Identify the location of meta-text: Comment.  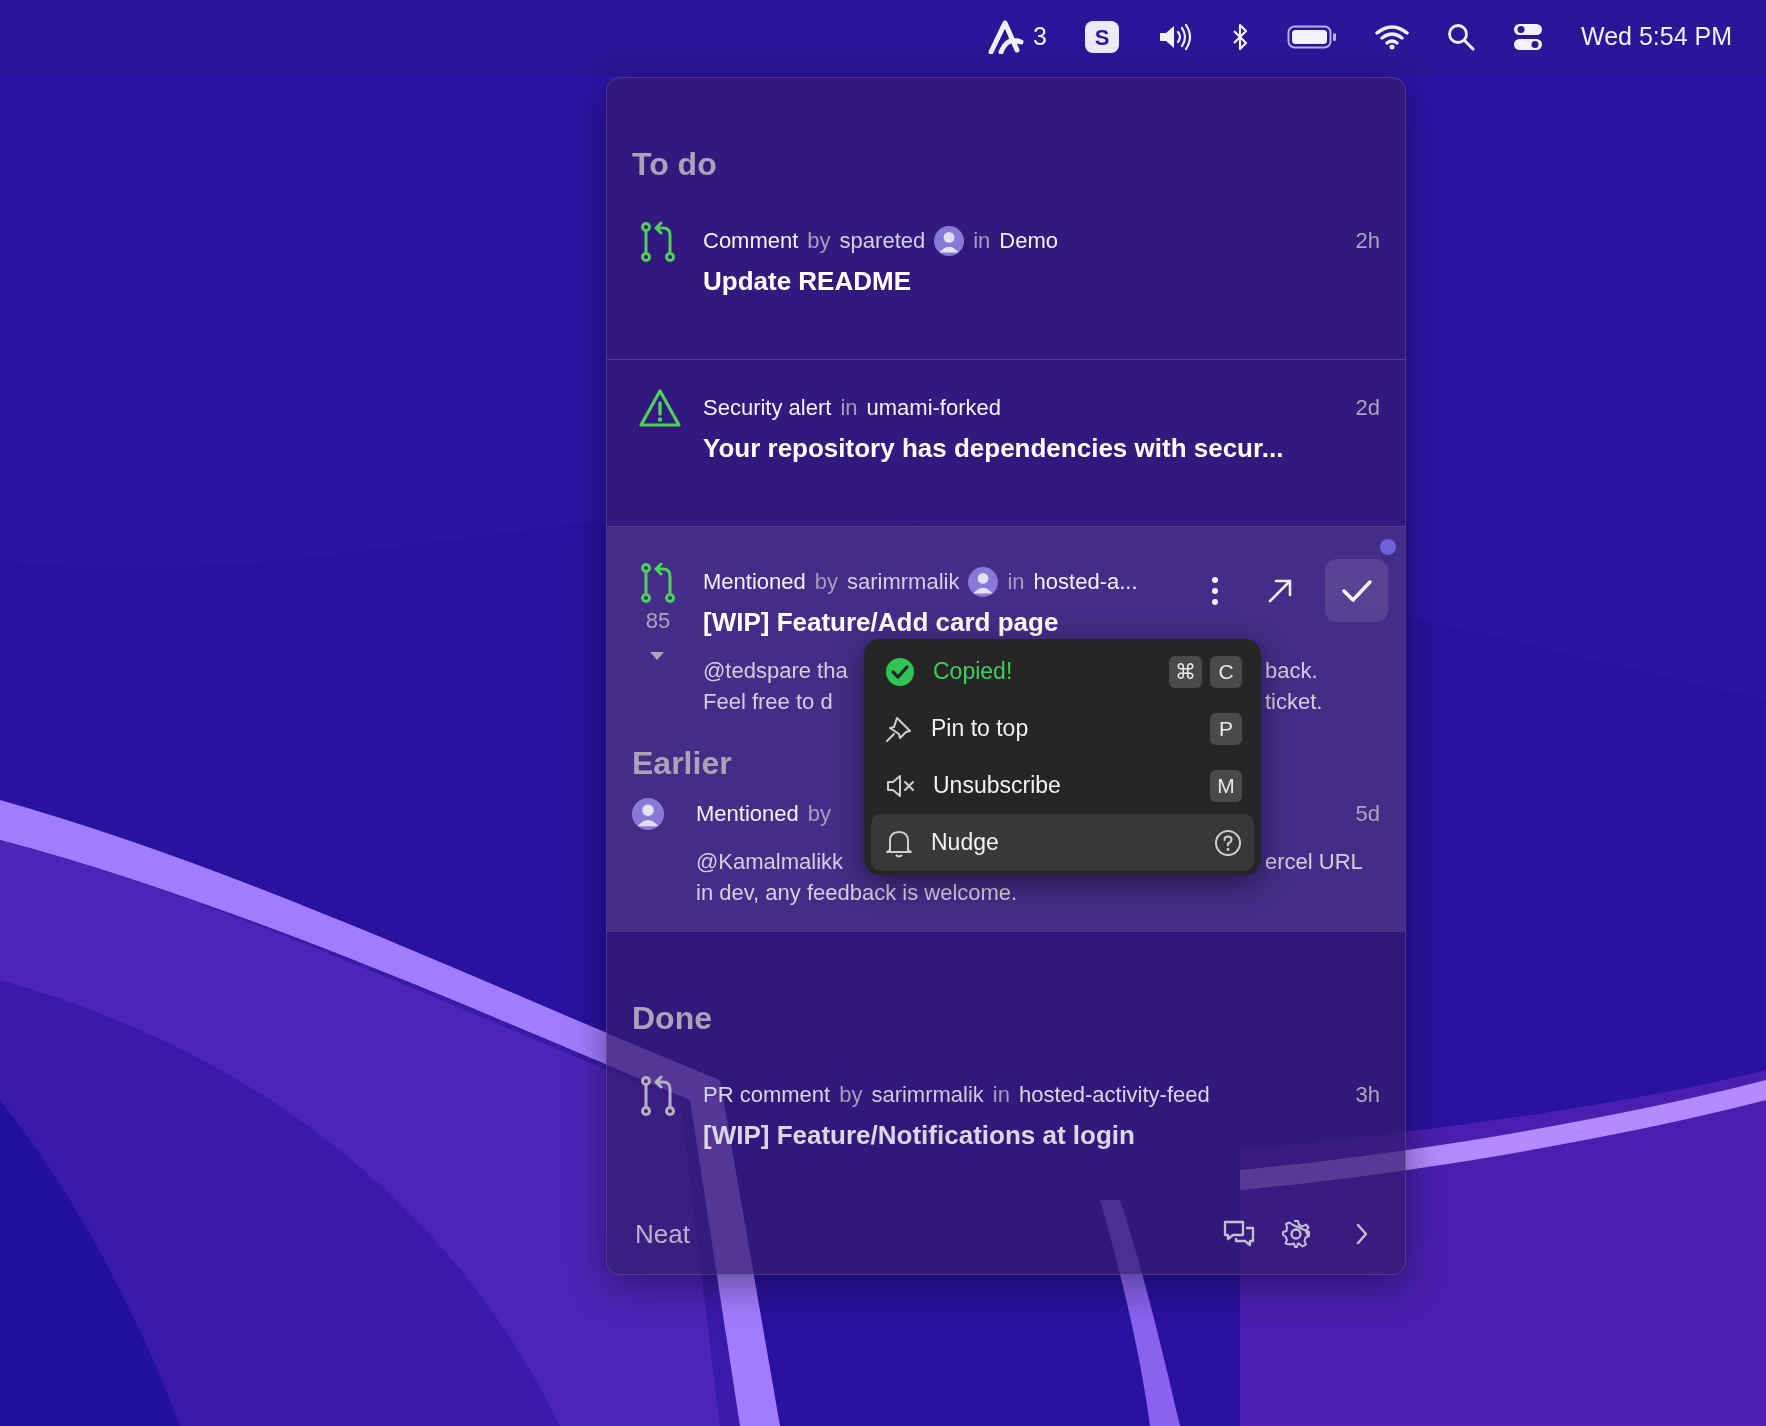
(751, 241).